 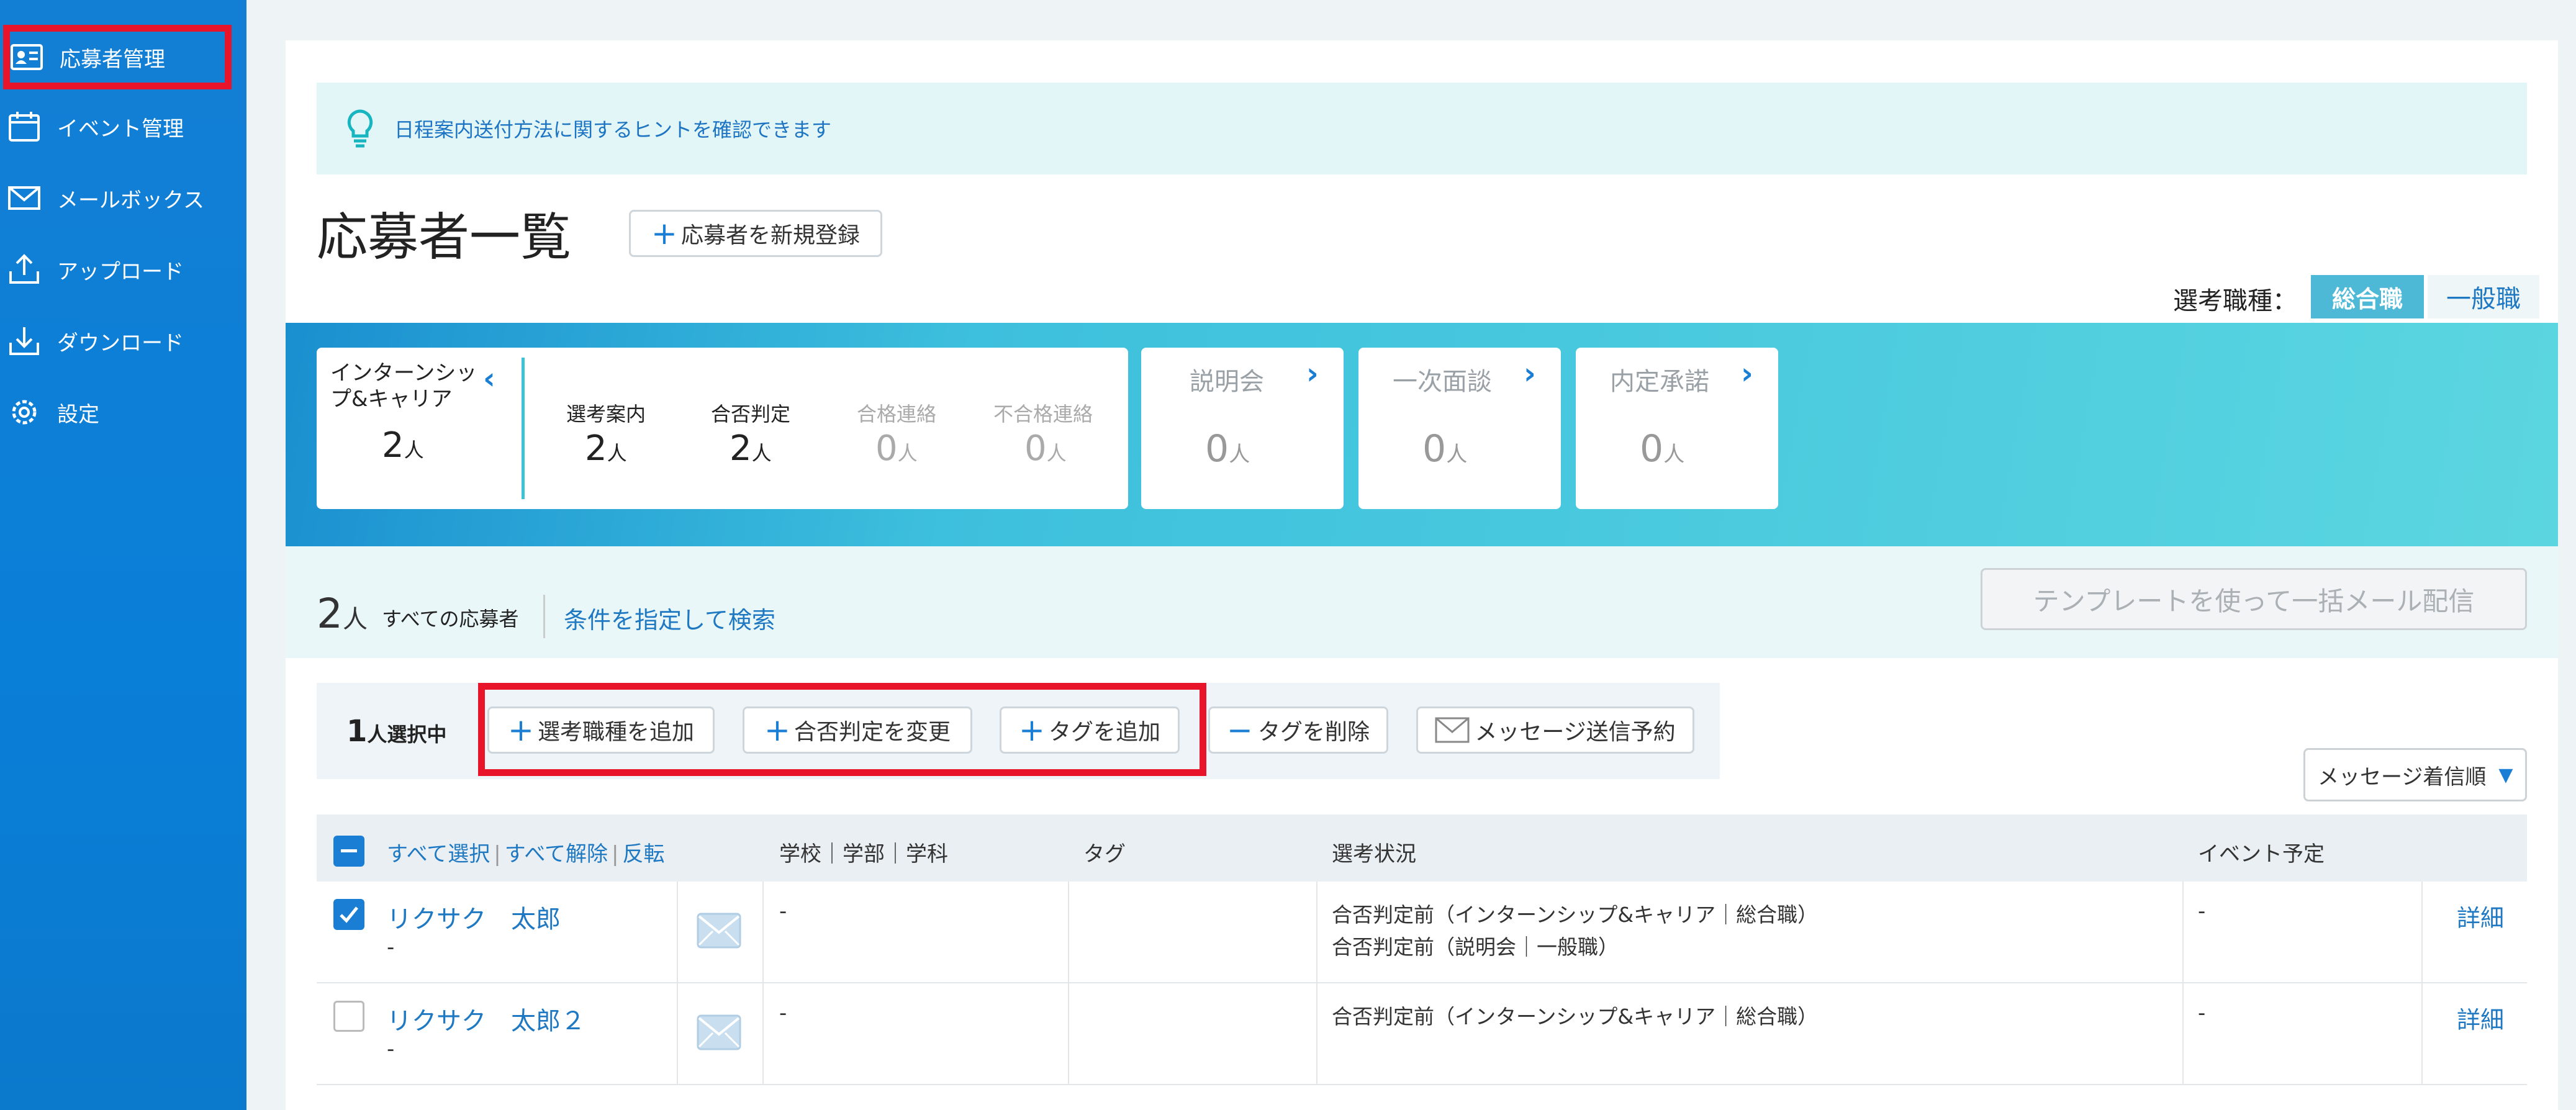 I want to click on minus-icon, so click(x=349, y=851).